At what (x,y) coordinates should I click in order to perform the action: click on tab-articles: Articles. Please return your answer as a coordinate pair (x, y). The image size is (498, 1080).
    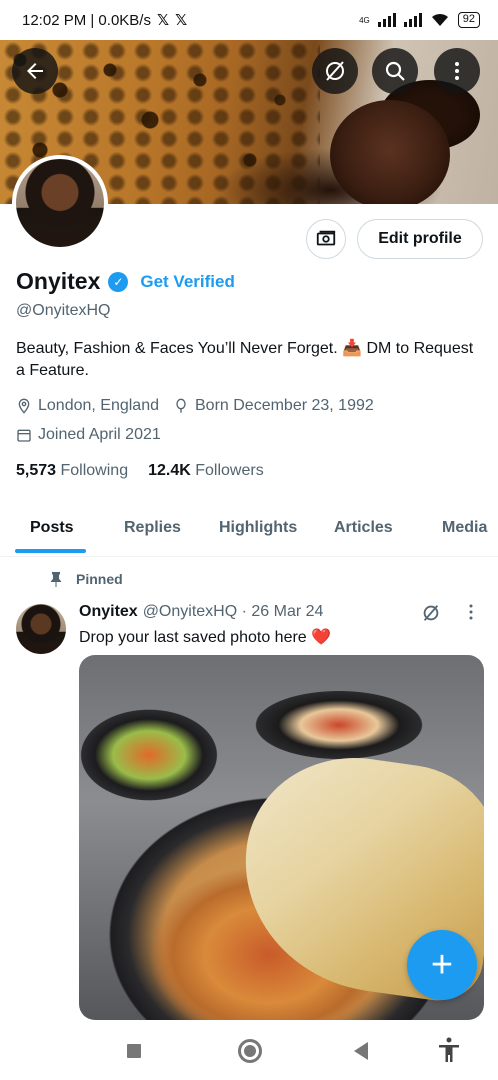
    Looking at the image, I should click on (363, 528).